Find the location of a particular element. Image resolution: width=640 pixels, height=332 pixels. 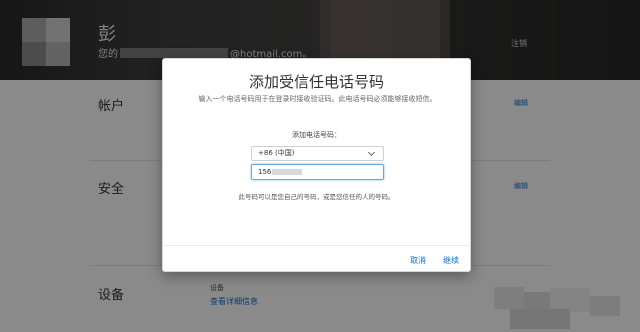

cancel-button: 取消 is located at coordinates (418, 260).